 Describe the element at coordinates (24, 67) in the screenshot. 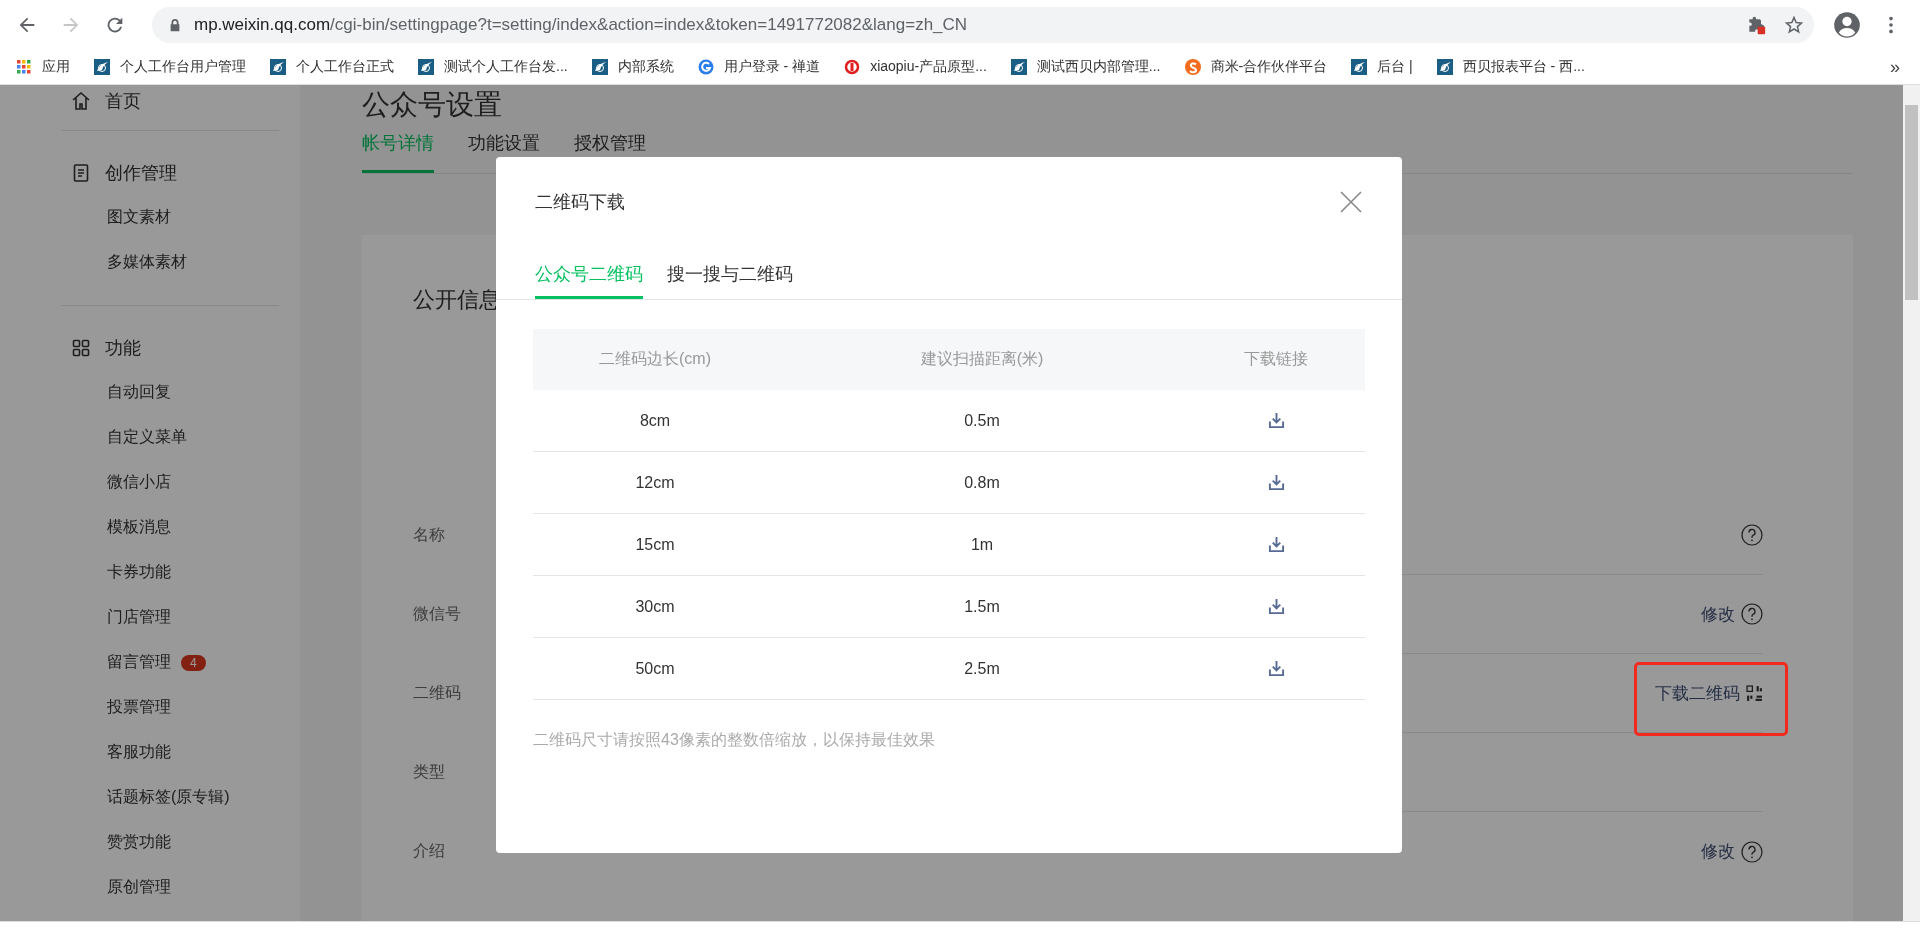

I see `apps-icon` at that location.